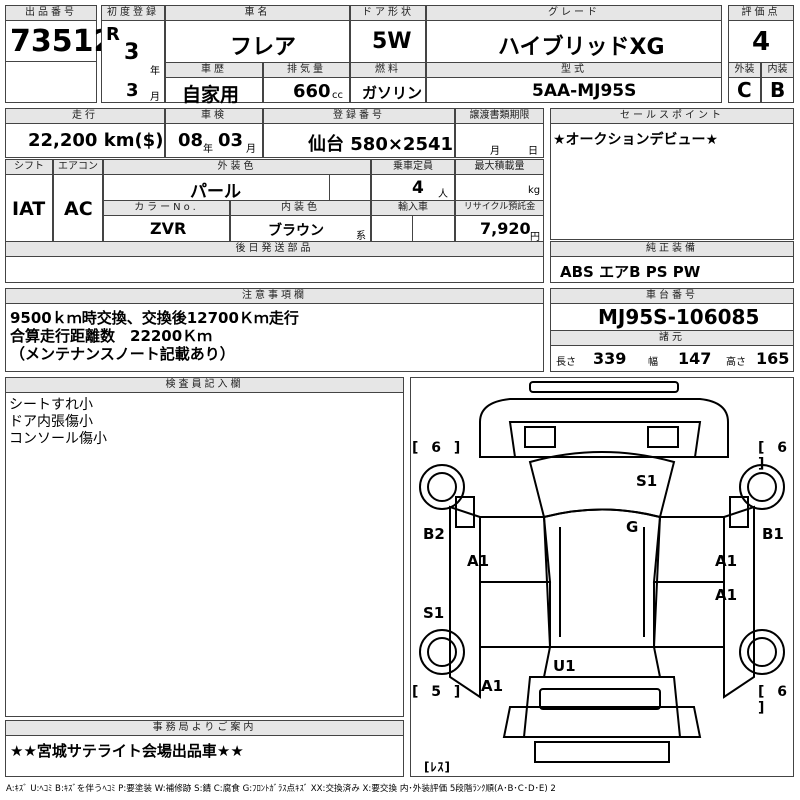 The width and height of the screenshot is (800, 800). I want to click on damage-right-front-door: B1, so click(773, 534).